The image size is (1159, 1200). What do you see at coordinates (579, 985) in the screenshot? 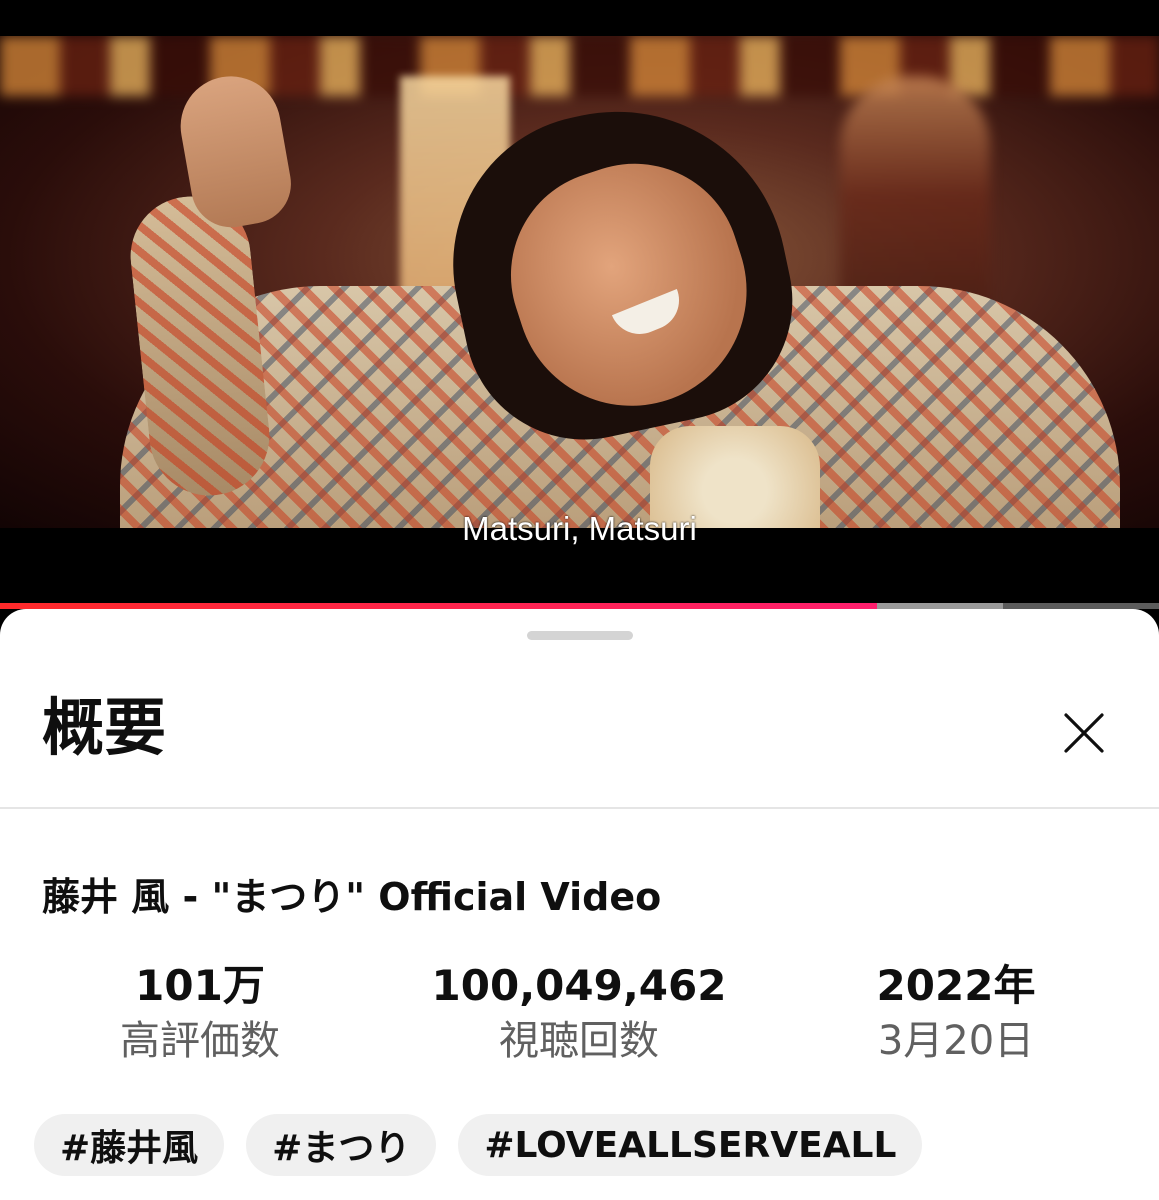
I see `stat-value: 100,049,462` at bounding box center [579, 985].